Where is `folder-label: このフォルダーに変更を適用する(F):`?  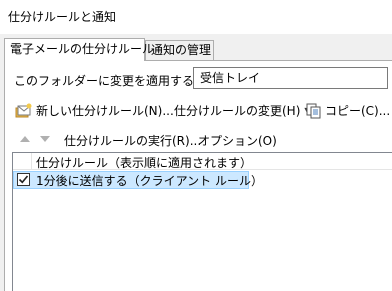
folder-label: このフォルダーに変更を適用する(F): is located at coordinates (114, 81).